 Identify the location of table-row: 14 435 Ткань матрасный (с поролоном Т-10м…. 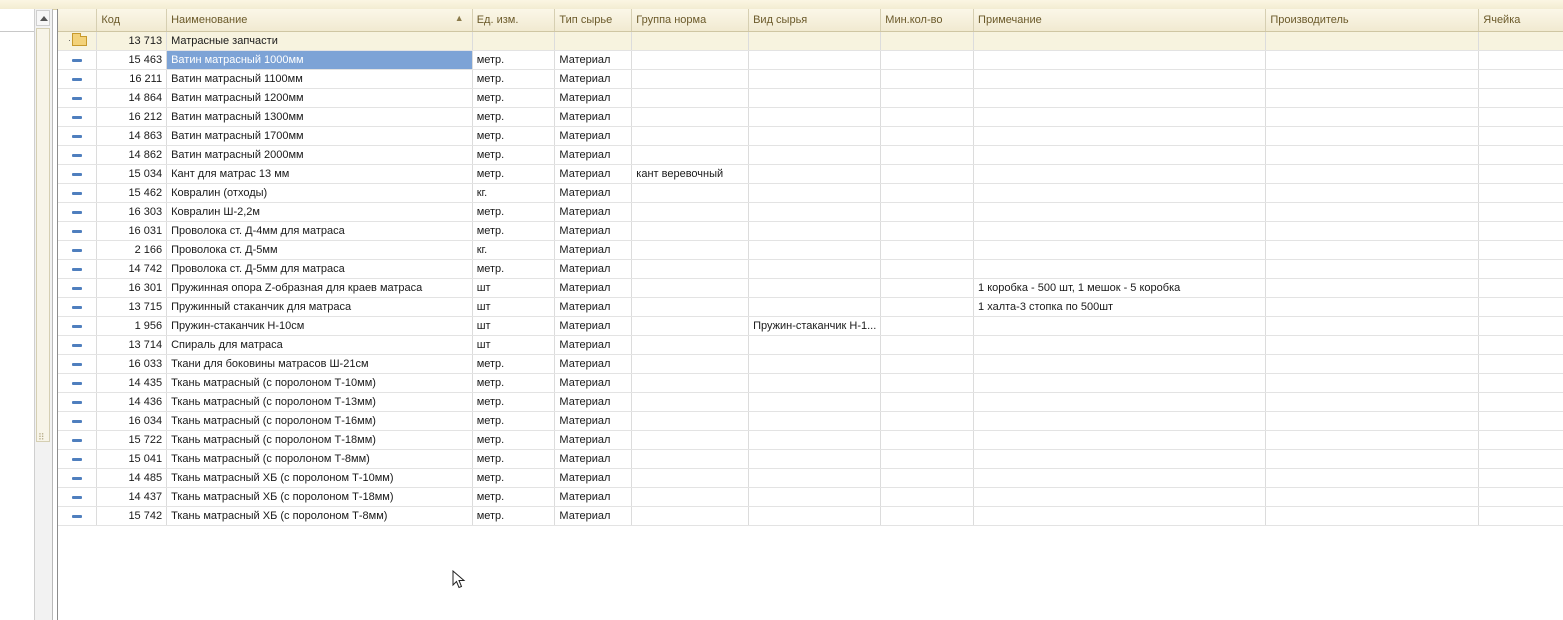
(810, 383).